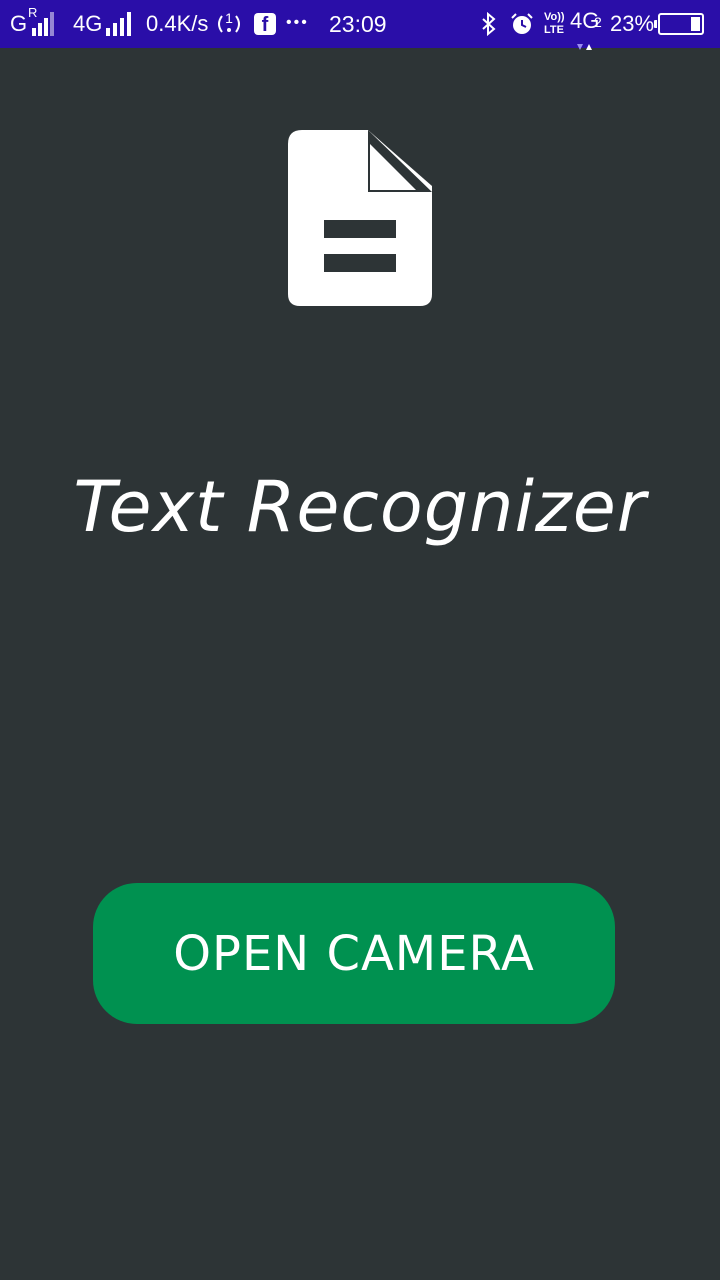 This screenshot has width=720, height=1280. I want to click on app-title: Text Recognizer, so click(360, 507).